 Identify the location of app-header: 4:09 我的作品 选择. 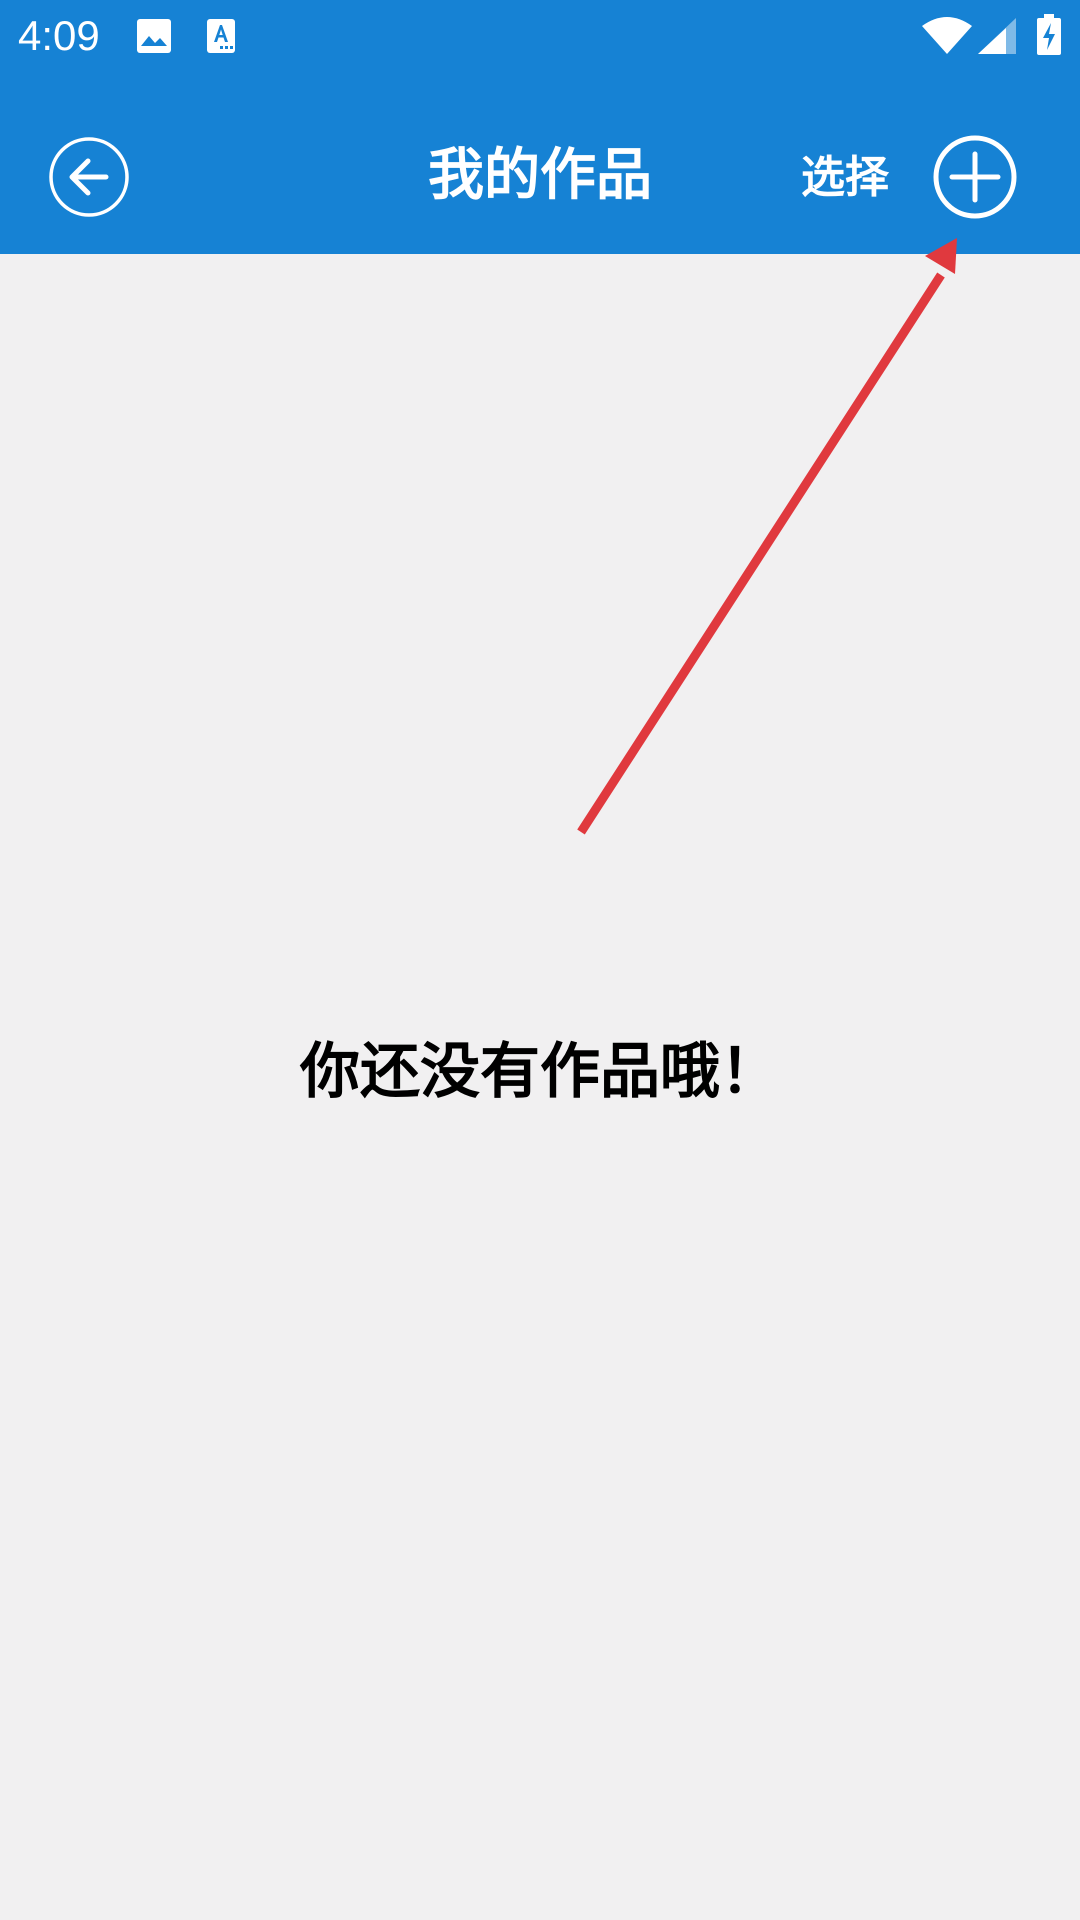
(540, 127).